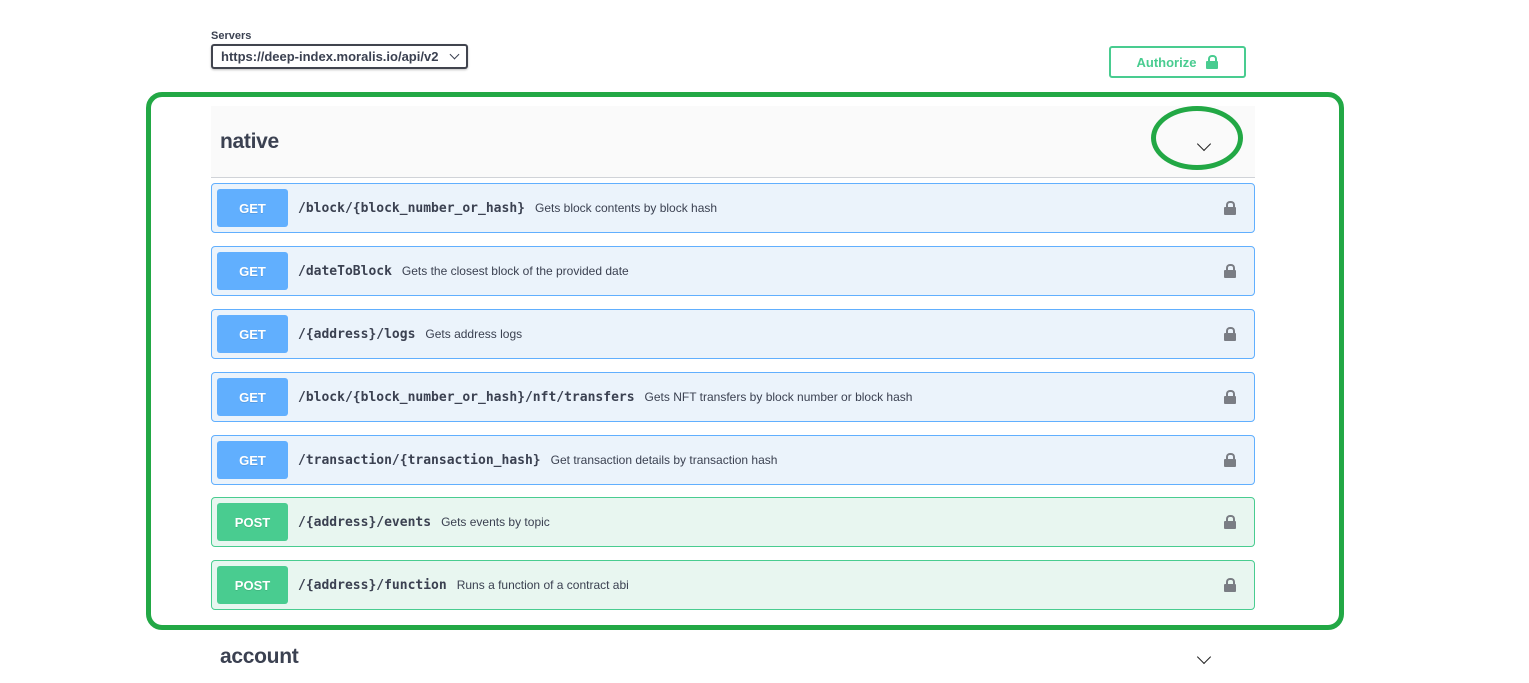 This screenshot has width=1529, height=683. Describe the element at coordinates (733, 142) in the screenshot. I see `tag-header-native: native` at that location.